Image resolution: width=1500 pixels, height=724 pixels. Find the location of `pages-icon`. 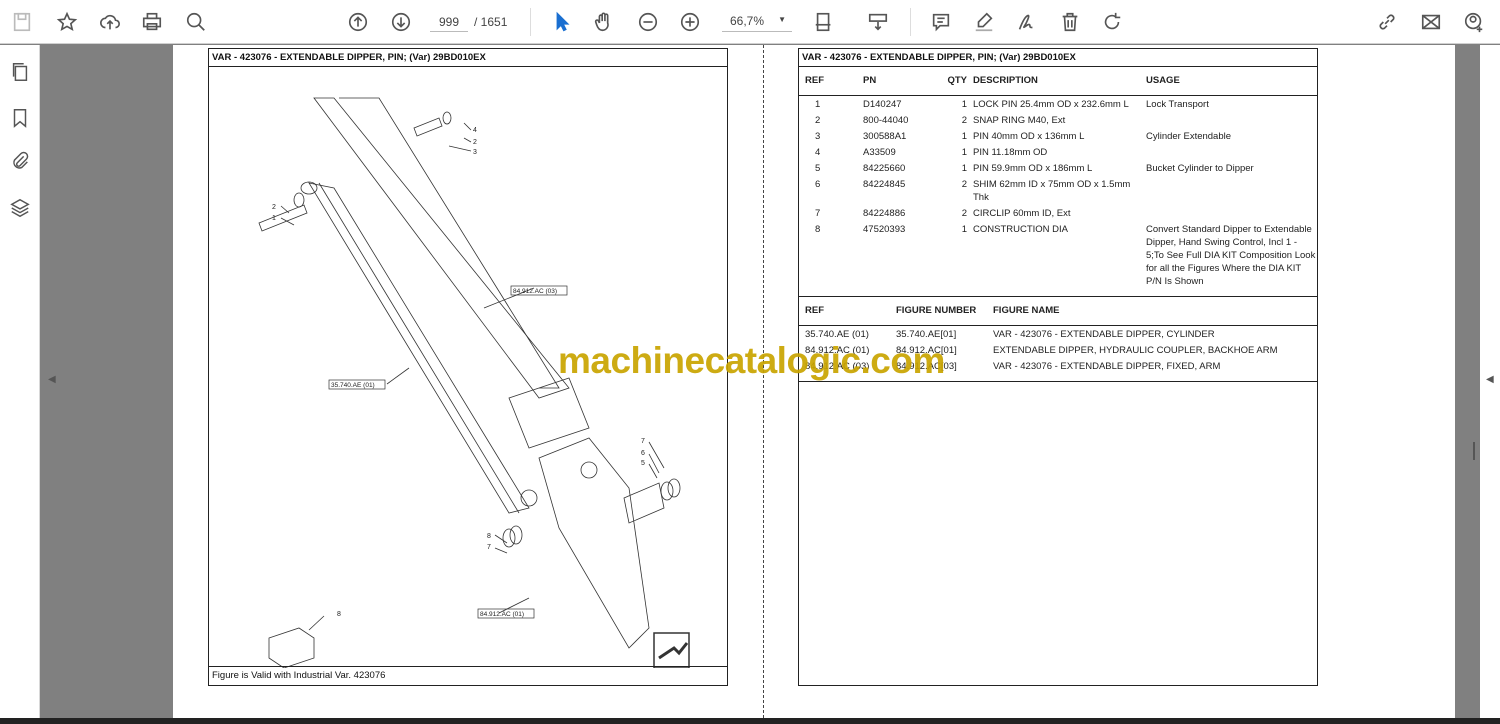

pages-icon is located at coordinates (20, 72).